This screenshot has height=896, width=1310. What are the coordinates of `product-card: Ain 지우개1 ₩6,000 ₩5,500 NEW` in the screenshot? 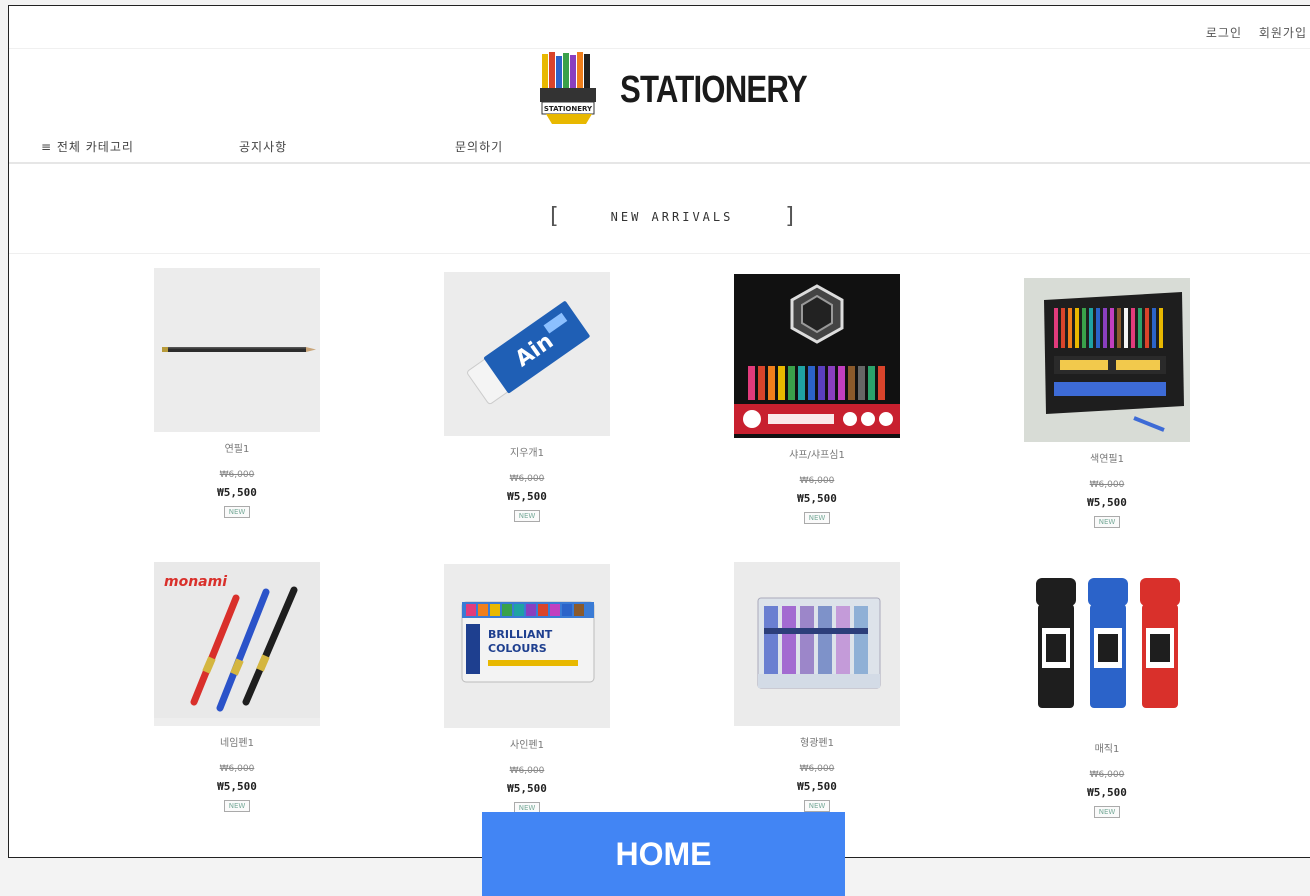 It's located at (527, 397).